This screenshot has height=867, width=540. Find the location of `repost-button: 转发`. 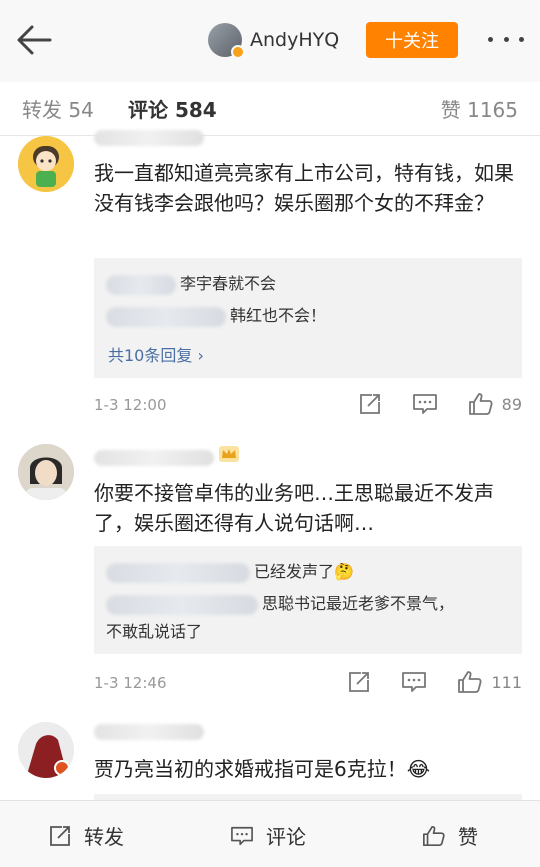

repost-button: 转发 is located at coordinates (86, 835).